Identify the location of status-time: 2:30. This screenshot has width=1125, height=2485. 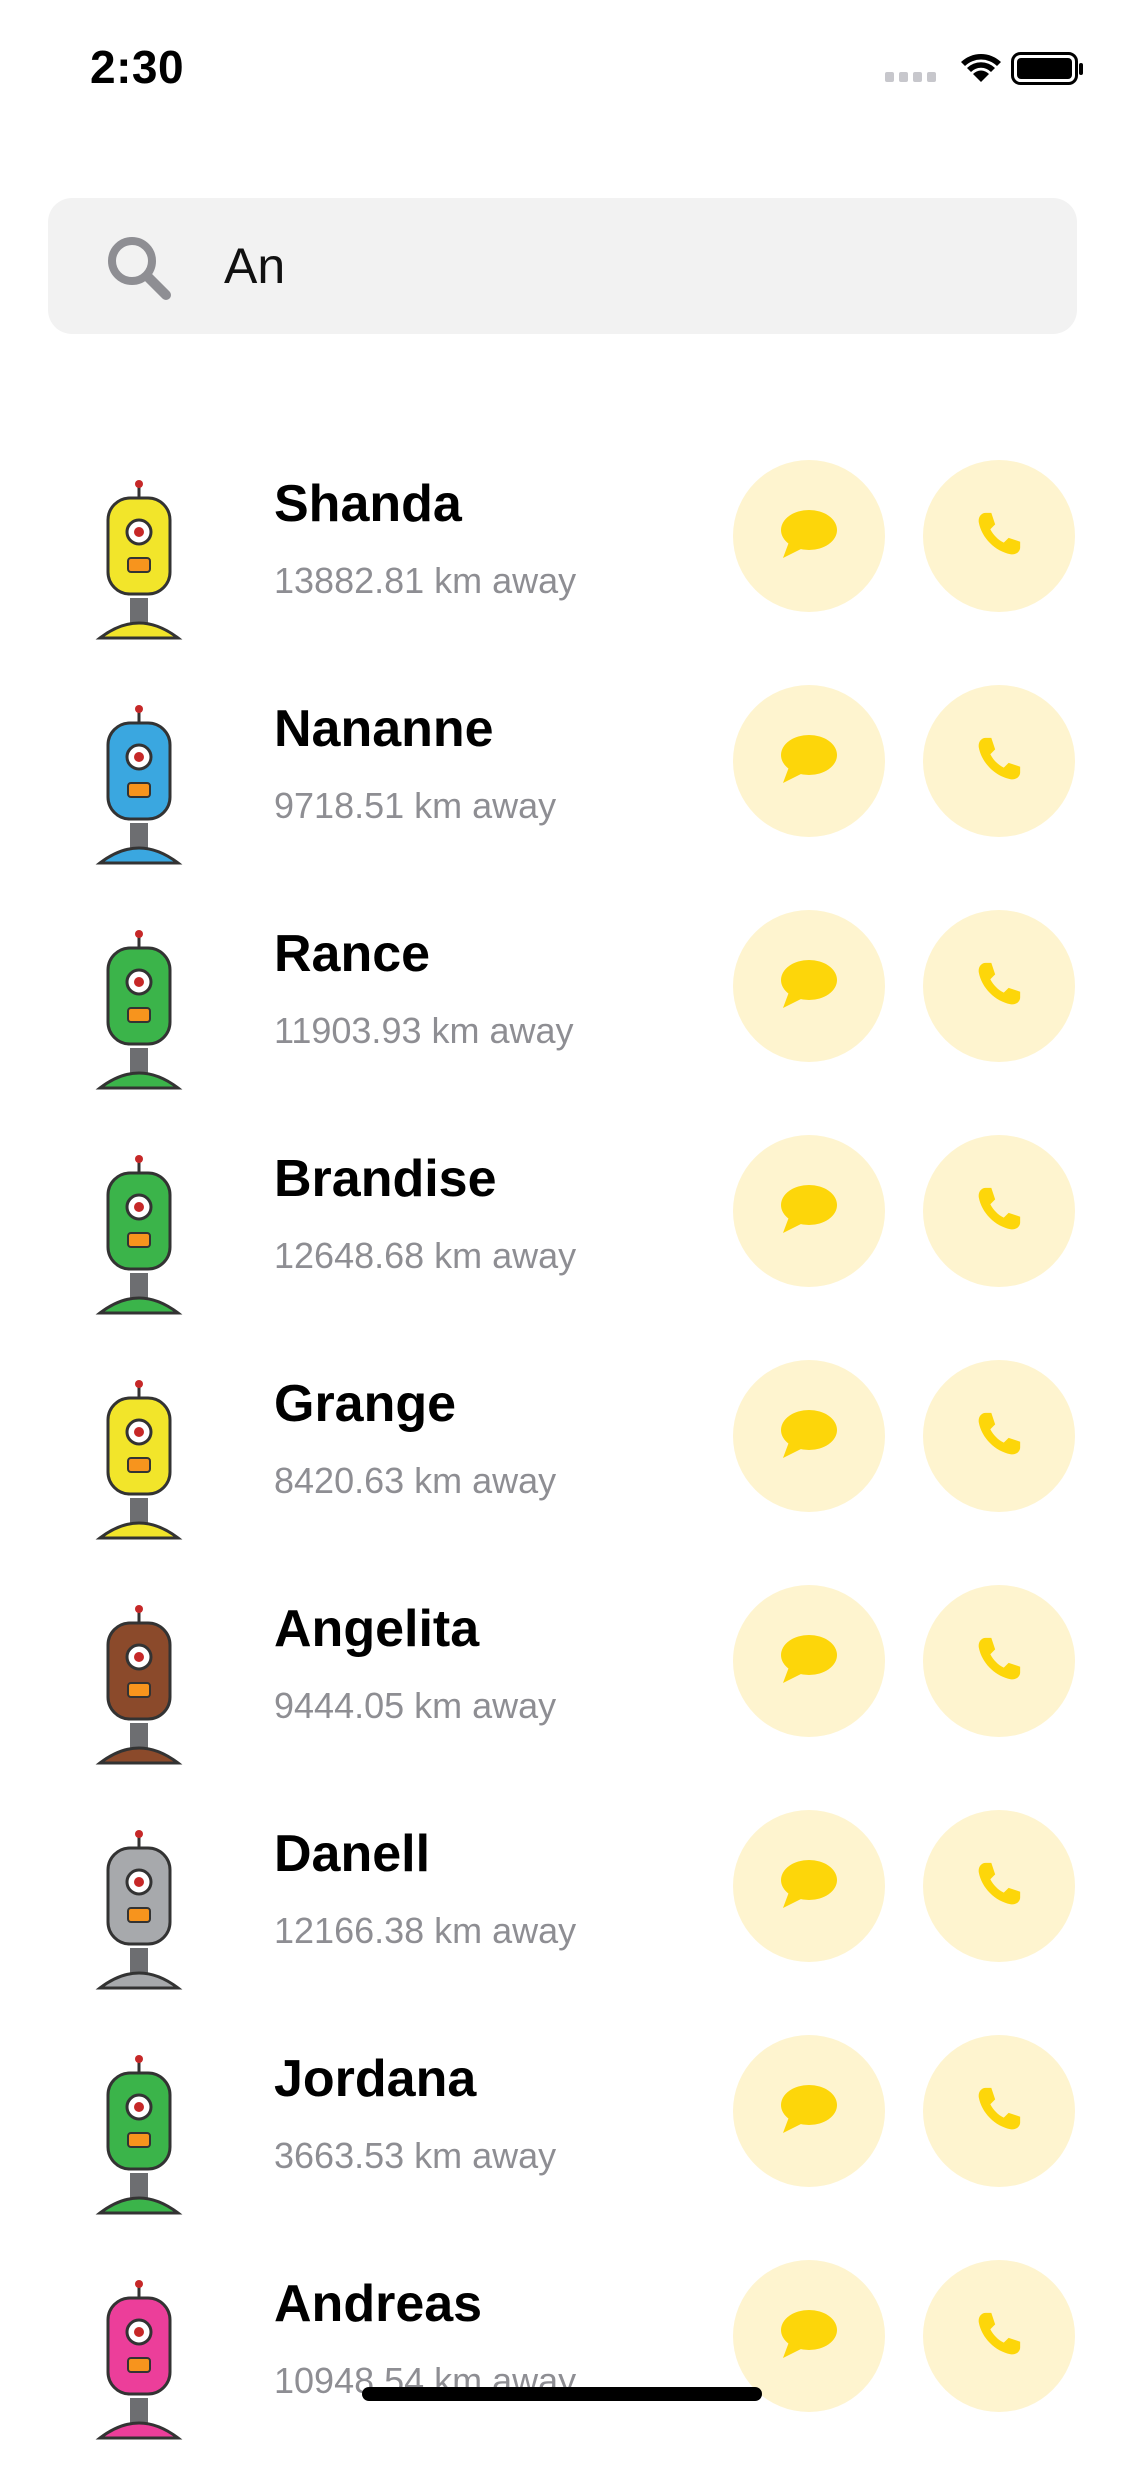
(137, 67).